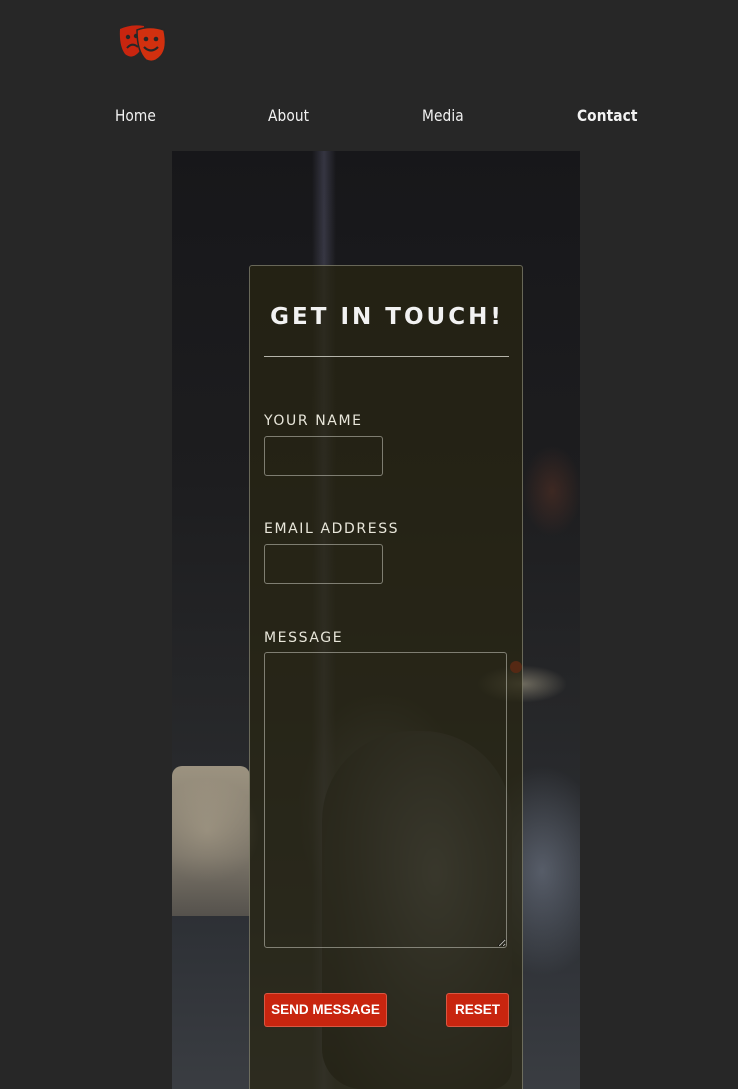 Image resolution: width=738 pixels, height=1089 pixels. What do you see at coordinates (385, 800) in the screenshot?
I see `message-textarea` at bounding box center [385, 800].